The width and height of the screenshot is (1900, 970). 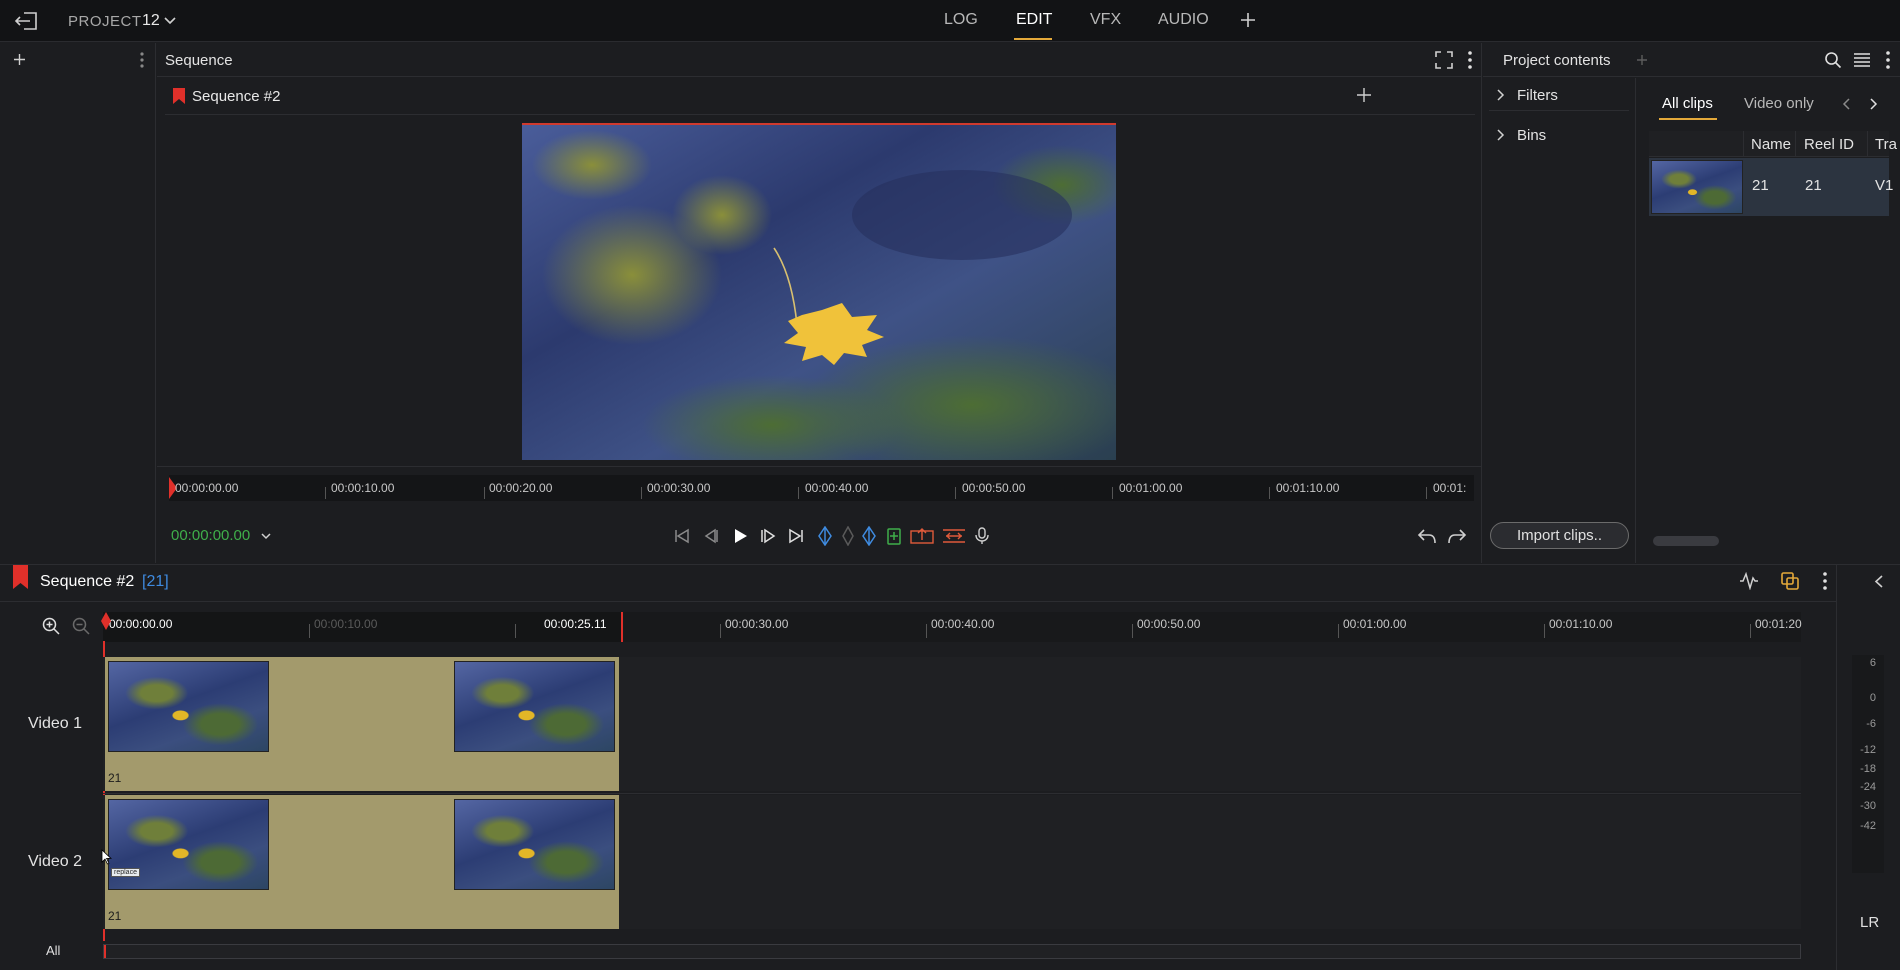 What do you see at coordinates (819, 291) in the screenshot?
I see `video-preview` at bounding box center [819, 291].